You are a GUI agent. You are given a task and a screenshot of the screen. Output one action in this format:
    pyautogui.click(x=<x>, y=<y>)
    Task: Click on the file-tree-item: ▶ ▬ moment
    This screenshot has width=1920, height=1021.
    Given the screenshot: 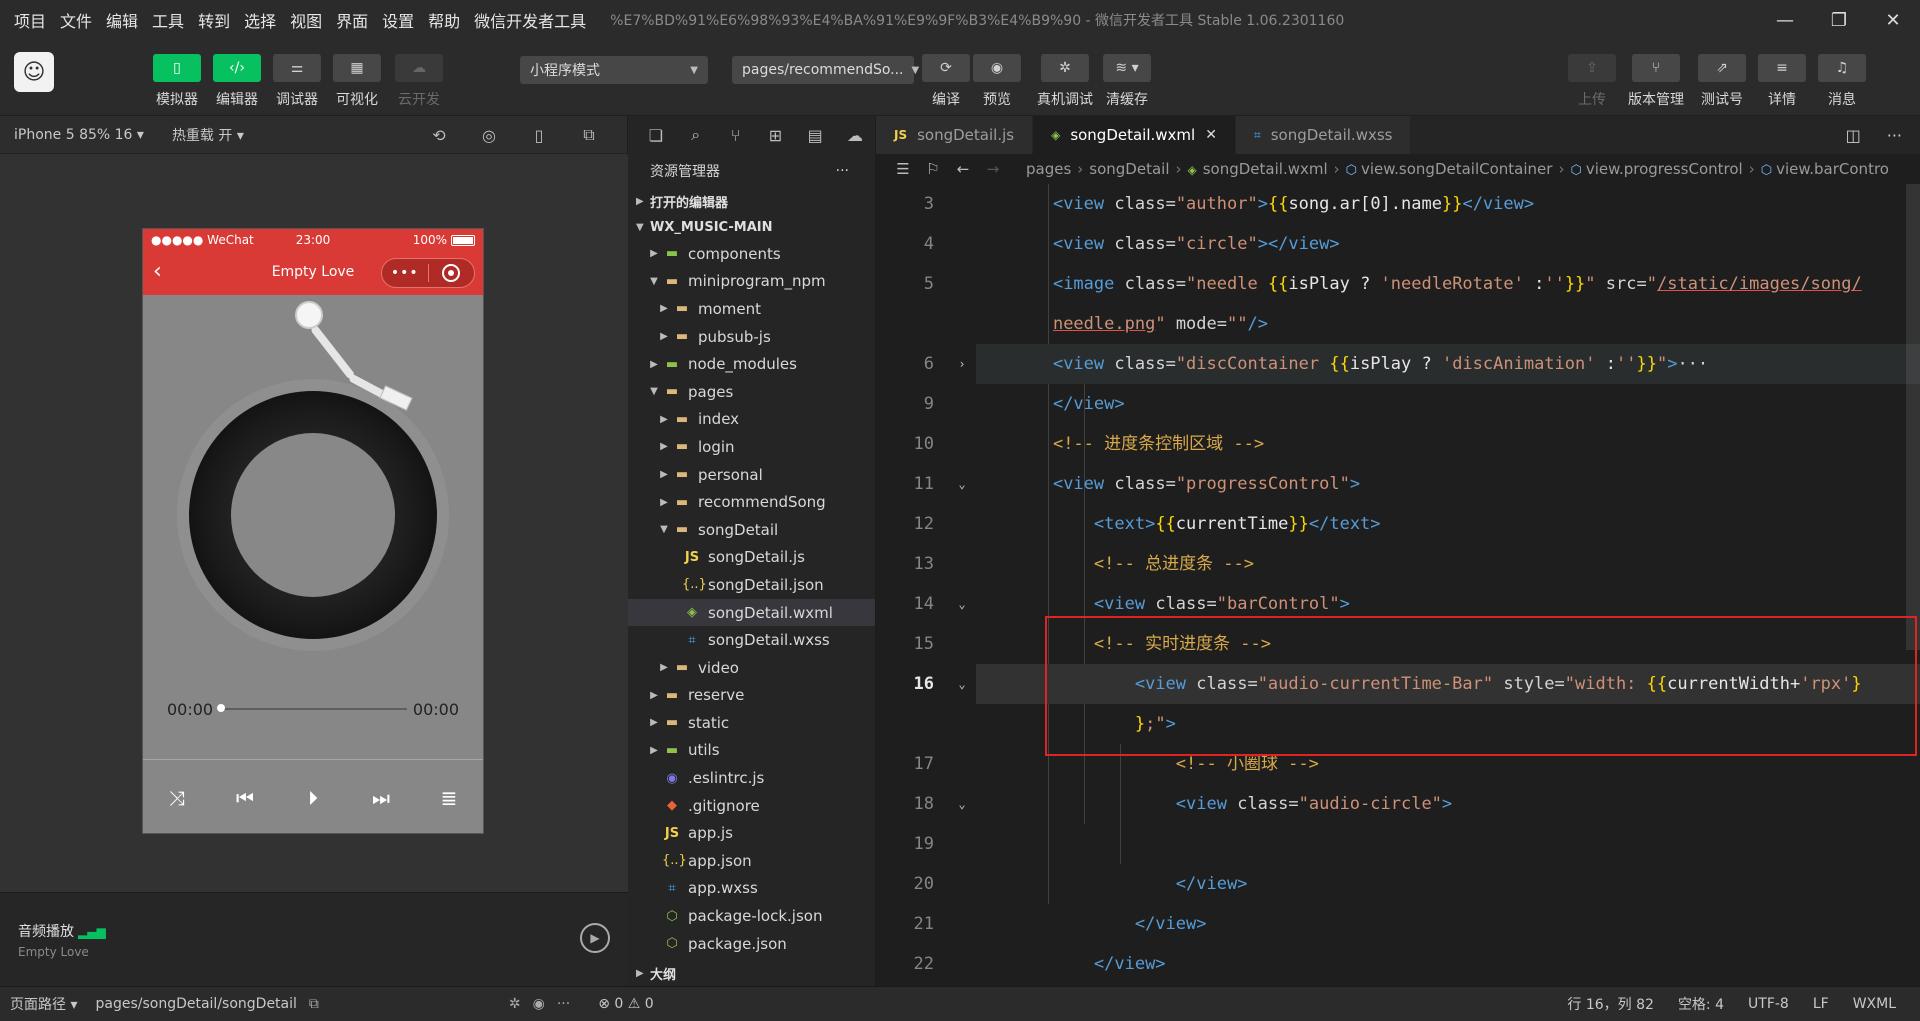 What is the action you would take?
    pyautogui.click(x=751, y=309)
    